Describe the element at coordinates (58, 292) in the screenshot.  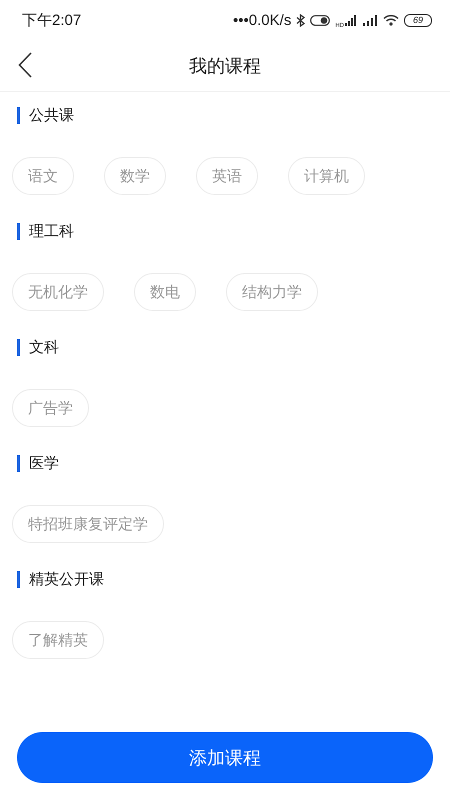
I see `course-chip: 无机化学` at that location.